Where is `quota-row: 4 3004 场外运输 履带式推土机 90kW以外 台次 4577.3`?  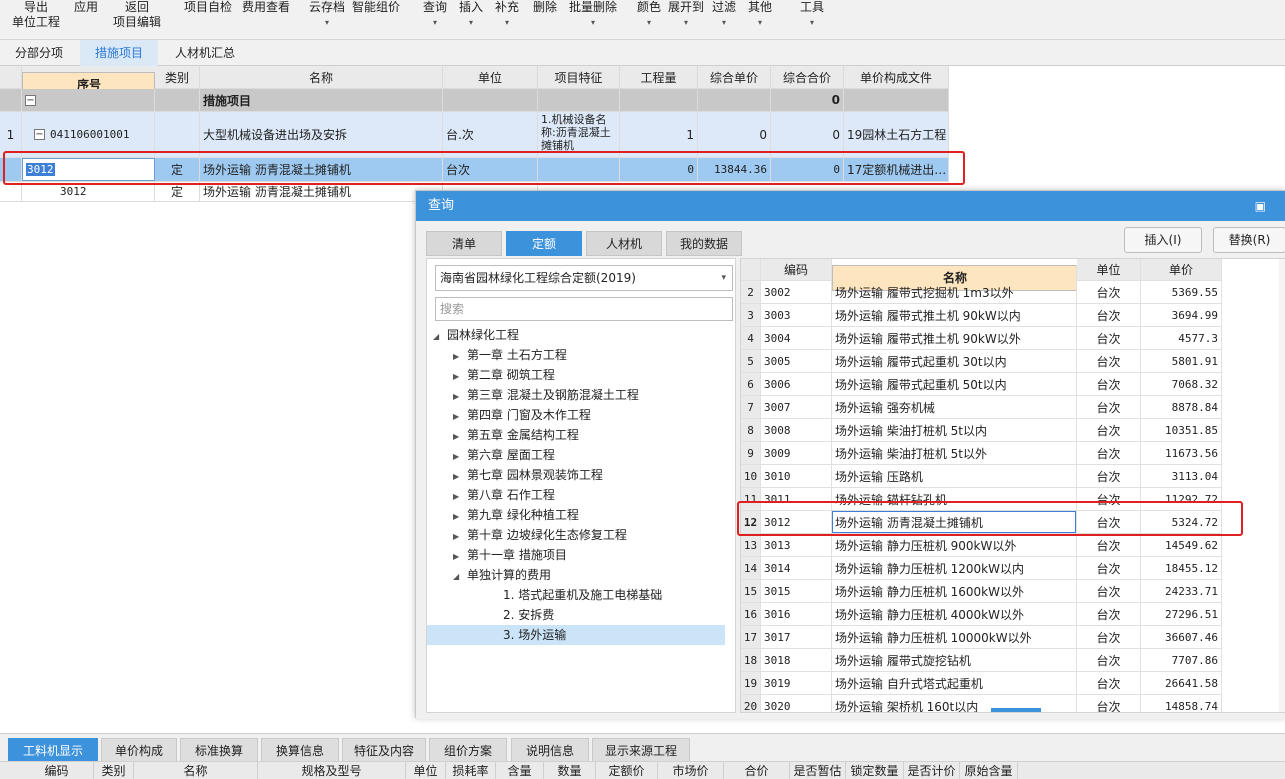
quota-row: 4 3004 场外运输 履带式推土机 90kW以外 台次 4577.3 is located at coordinates (981, 338).